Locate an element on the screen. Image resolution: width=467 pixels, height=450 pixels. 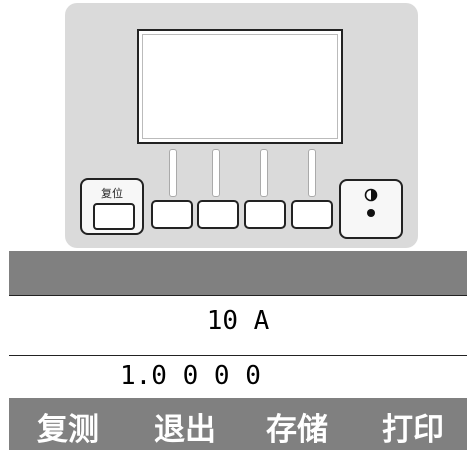
reset-button: 复位 is located at coordinates (112, 206).